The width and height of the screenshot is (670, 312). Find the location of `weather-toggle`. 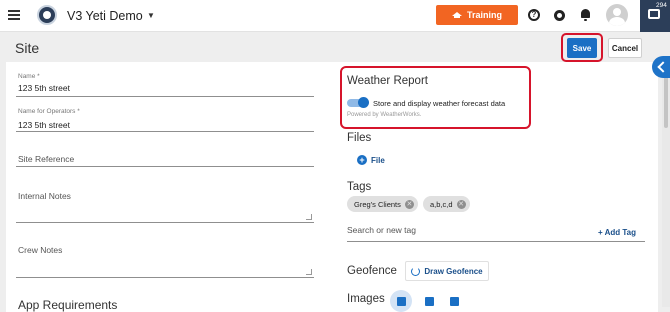

weather-toggle is located at coordinates (358, 102).